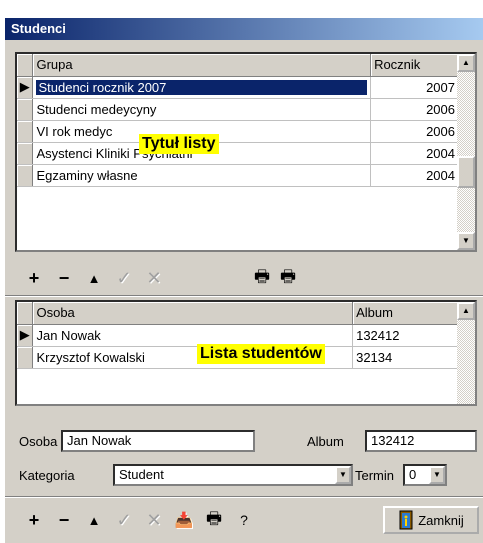 The width and height of the screenshot is (483, 543). What do you see at coordinates (421, 441) in the screenshot?
I see `album-field: 132412` at bounding box center [421, 441].